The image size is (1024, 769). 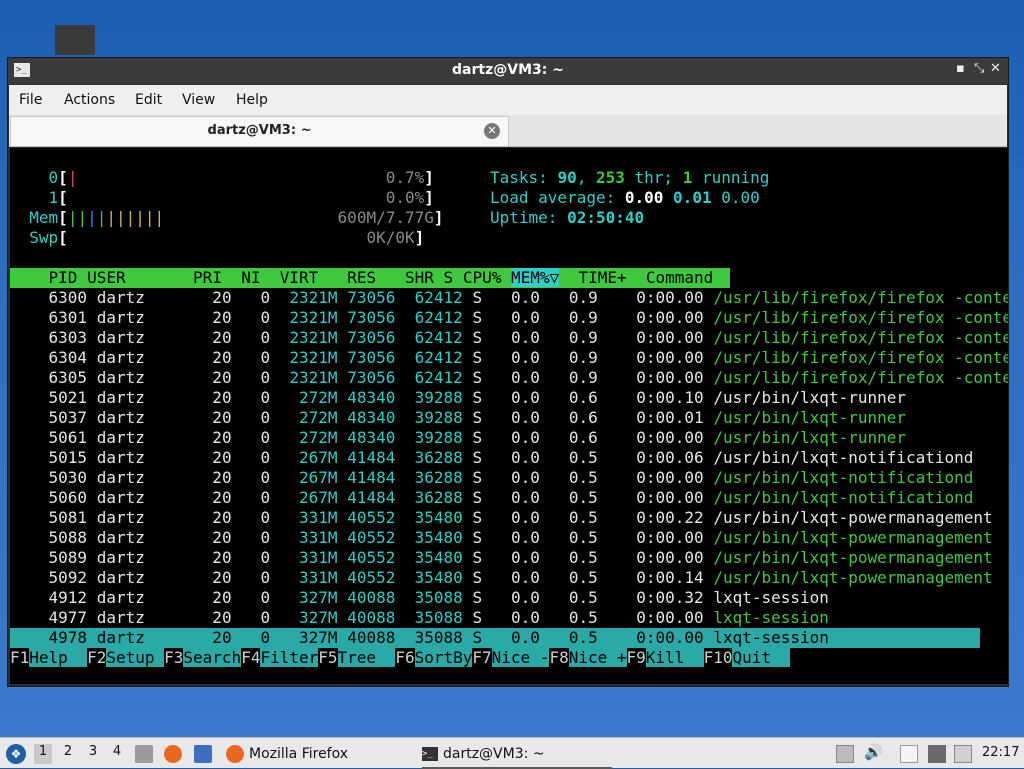 I want to click on window-titlebar: >_ dartz@VM3: ~ ▪ ⤡ ✕, so click(x=508, y=71).